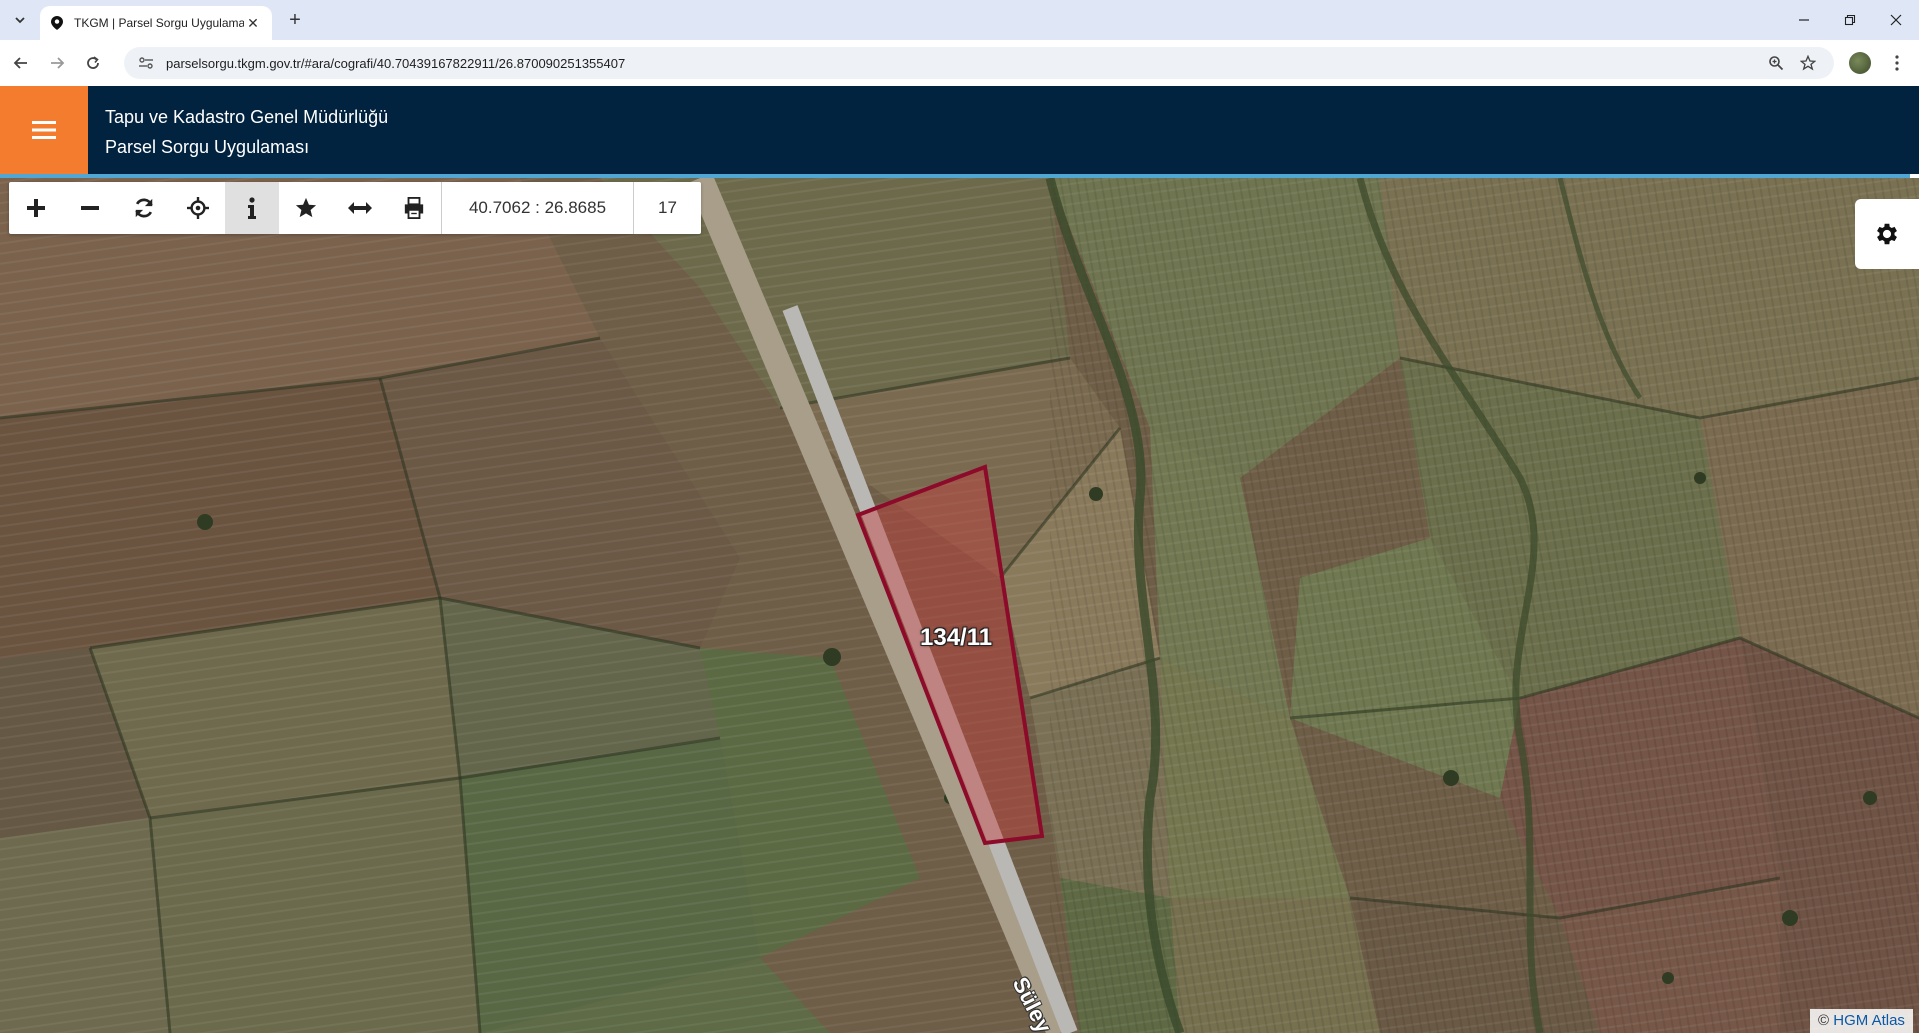 The height and width of the screenshot is (1033, 1919). What do you see at coordinates (159, 23) in the screenshot?
I see `tab-title: TKGM | Parsel Sorgu Uygulaması` at bounding box center [159, 23].